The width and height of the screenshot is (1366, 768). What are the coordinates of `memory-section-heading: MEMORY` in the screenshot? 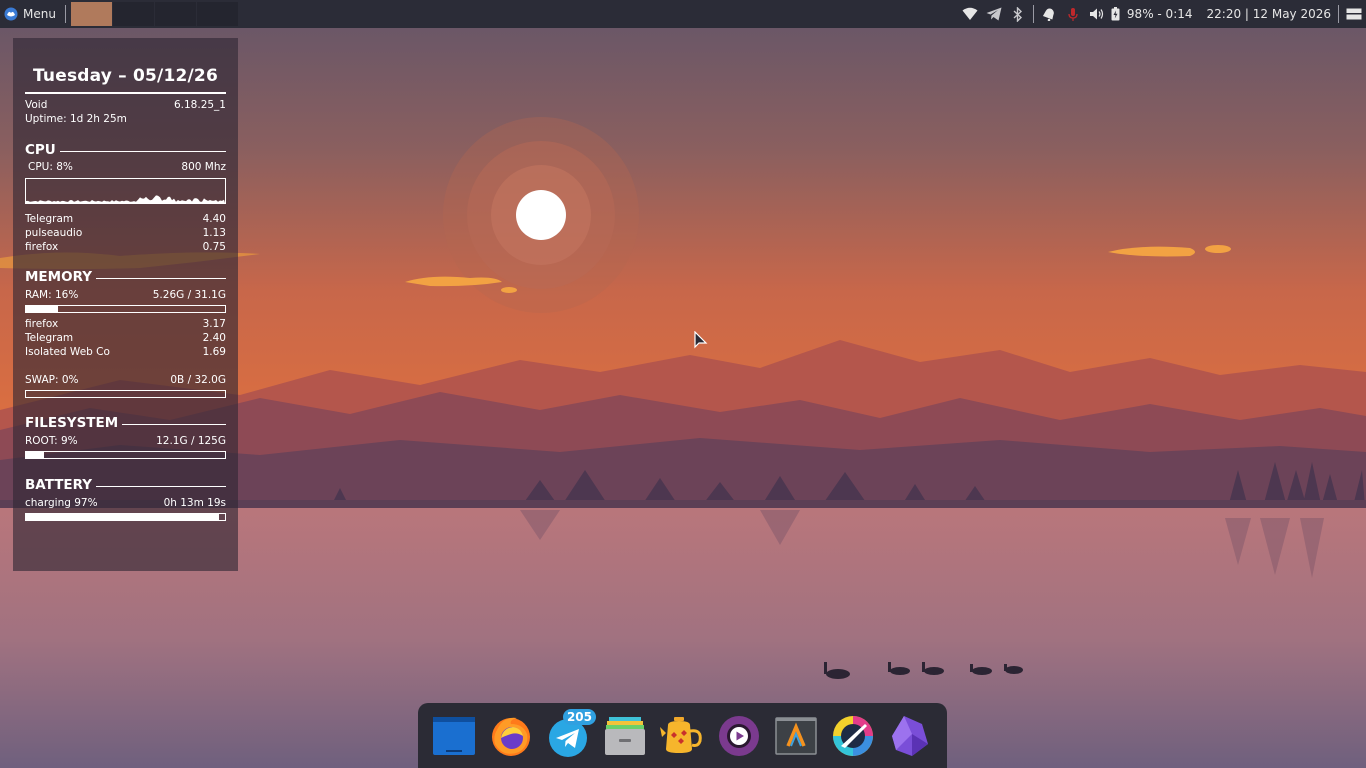 It's located at (125, 277).